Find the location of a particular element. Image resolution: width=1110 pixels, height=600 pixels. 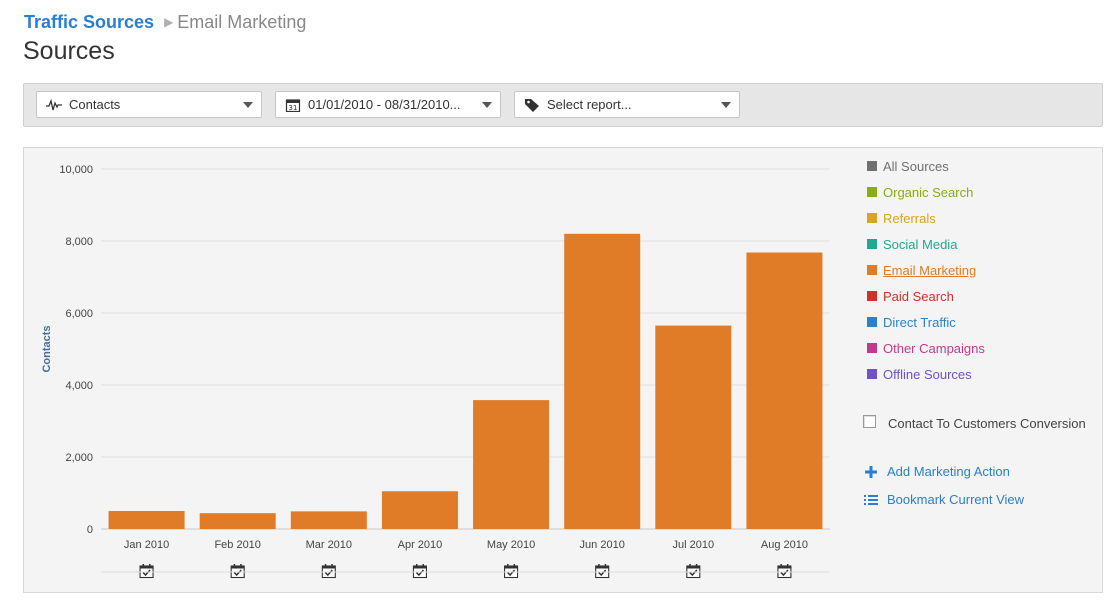

conversion-checkbox is located at coordinates (869, 421).